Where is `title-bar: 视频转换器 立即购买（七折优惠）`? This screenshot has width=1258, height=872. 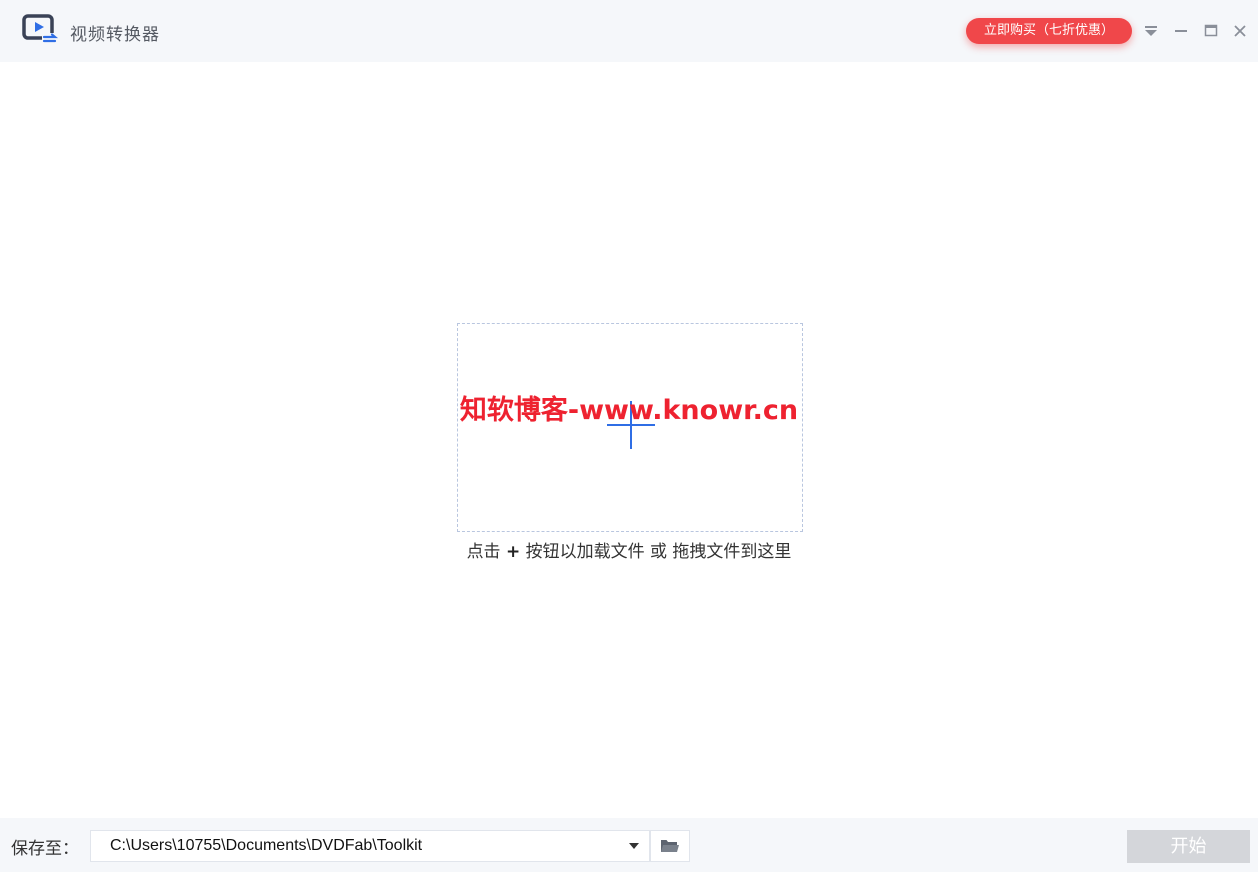 title-bar: 视频转换器 立即购买（七折优惠） is located at coordinates (629, 31).